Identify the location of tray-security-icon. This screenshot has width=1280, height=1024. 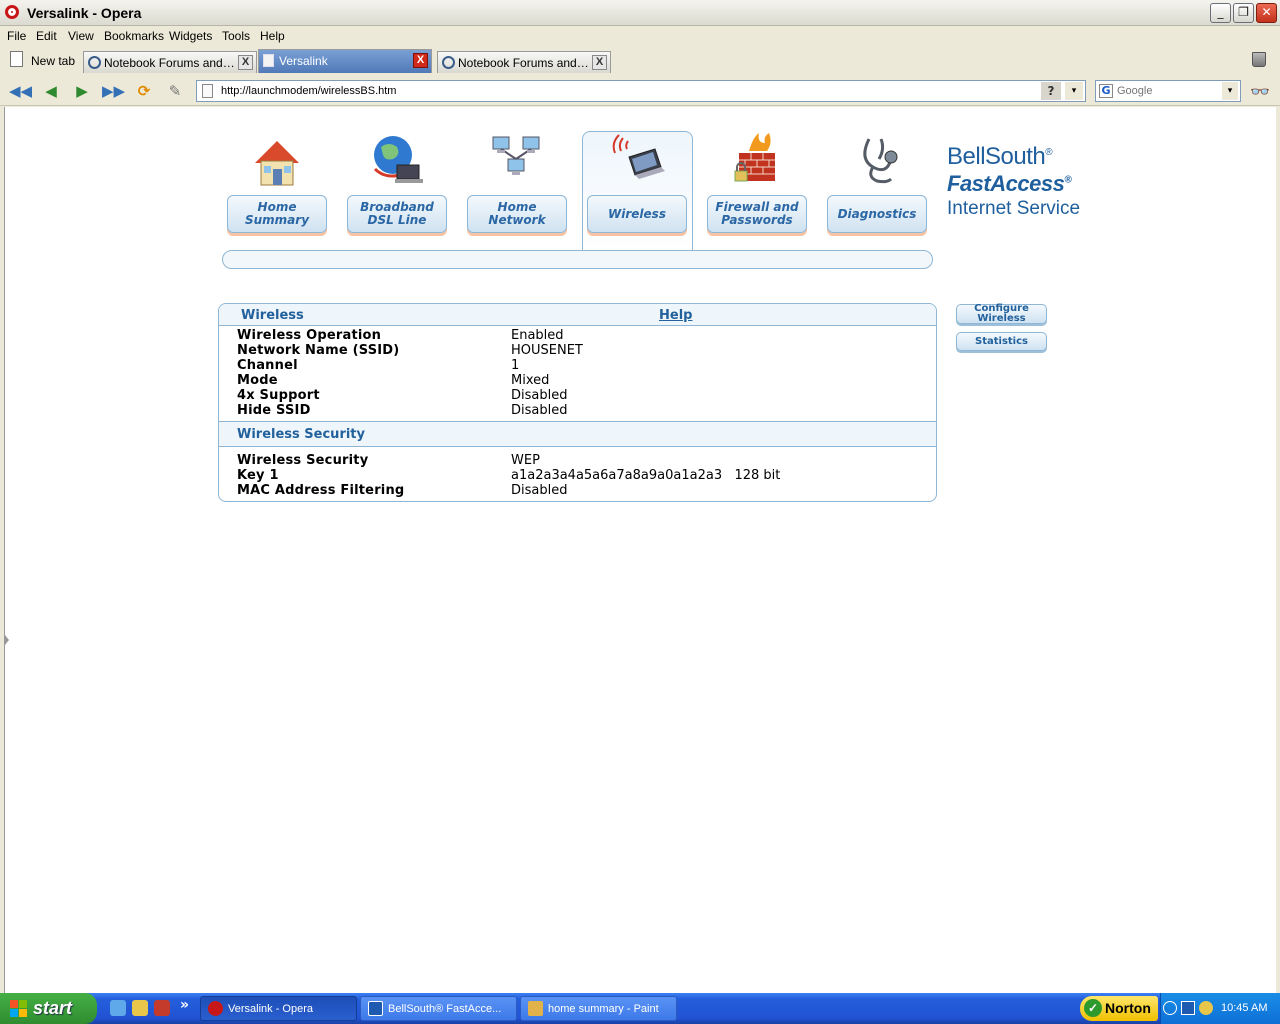
(1206, 1008).